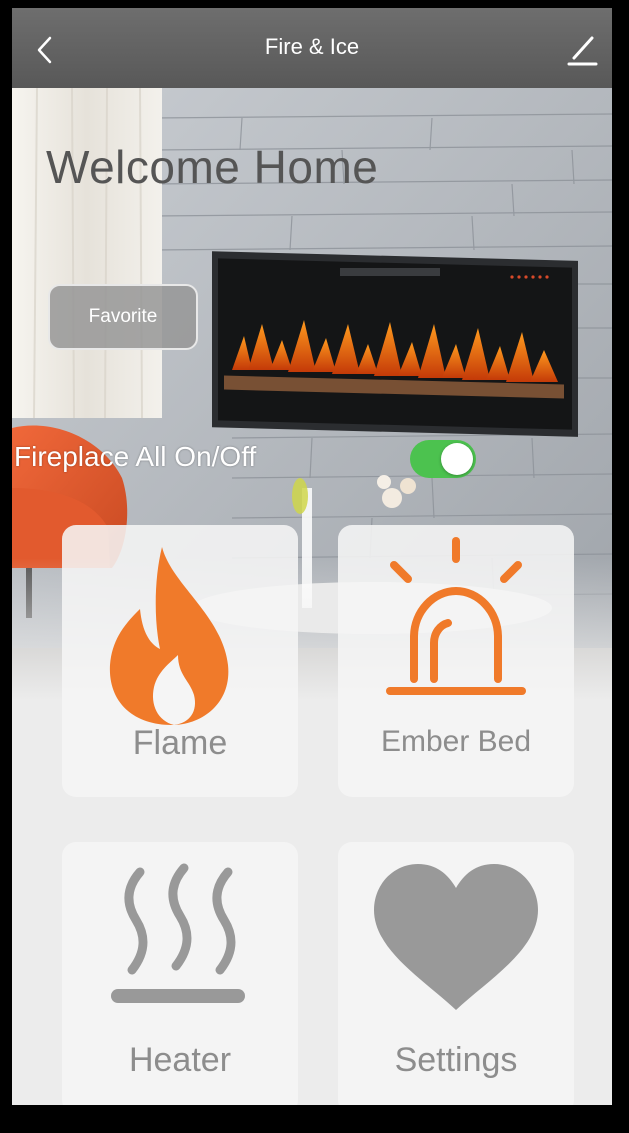 This screenshot has height=1133, width=629. What do you see at coordinates (456, 616) in the screenshot?
I see `alarm-light-icon` at bounding box center [456, 616].